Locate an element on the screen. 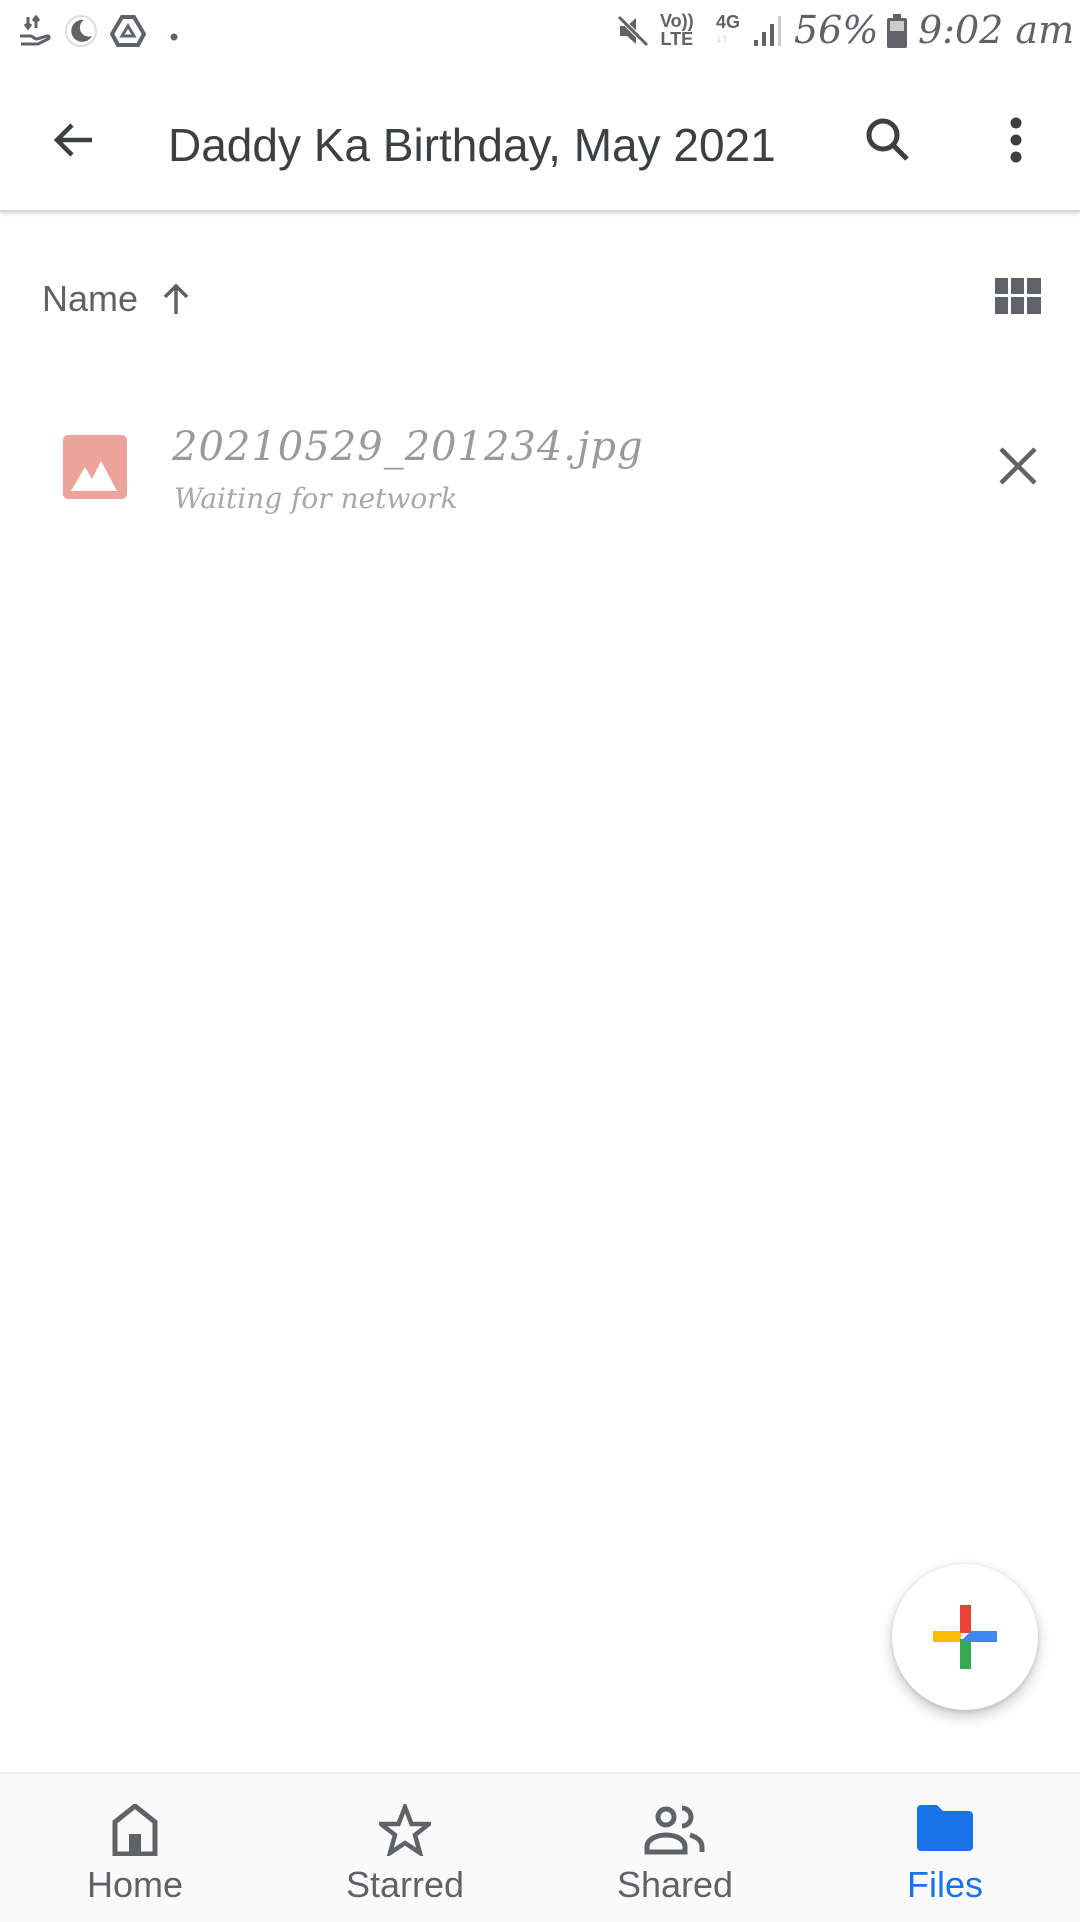 Image resolution: width=1080 pixels, height=1922 pixels. mute-icon is located at coordinates (633, 33).